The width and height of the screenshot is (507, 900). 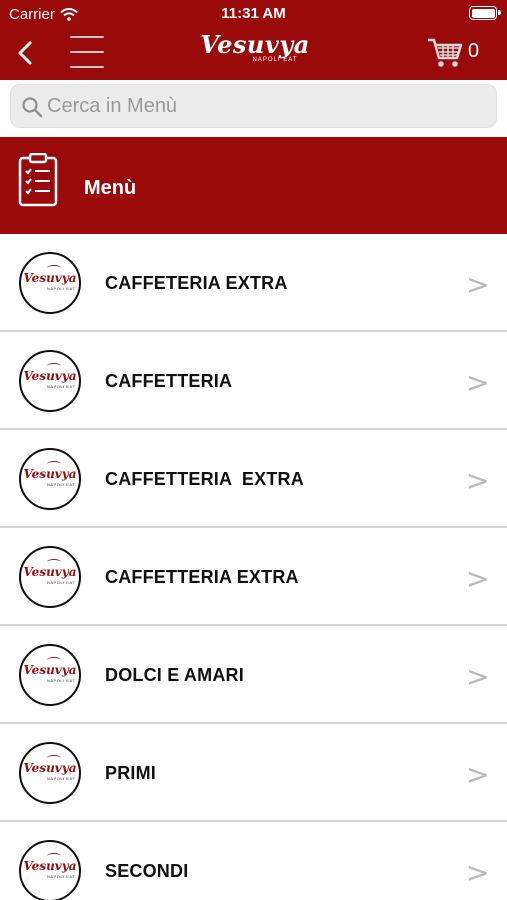 I want to click on search-bar, so click(x=253, y=107).